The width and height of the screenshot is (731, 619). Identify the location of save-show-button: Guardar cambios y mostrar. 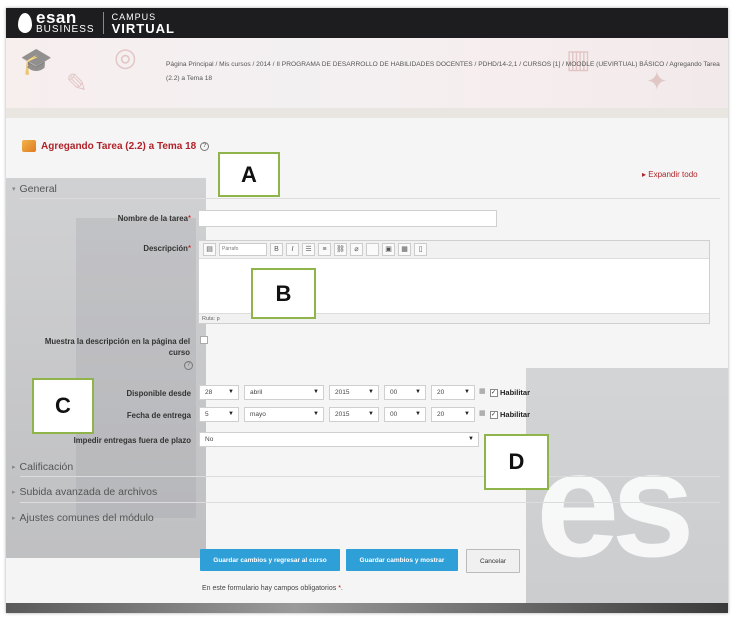
(402, 560).